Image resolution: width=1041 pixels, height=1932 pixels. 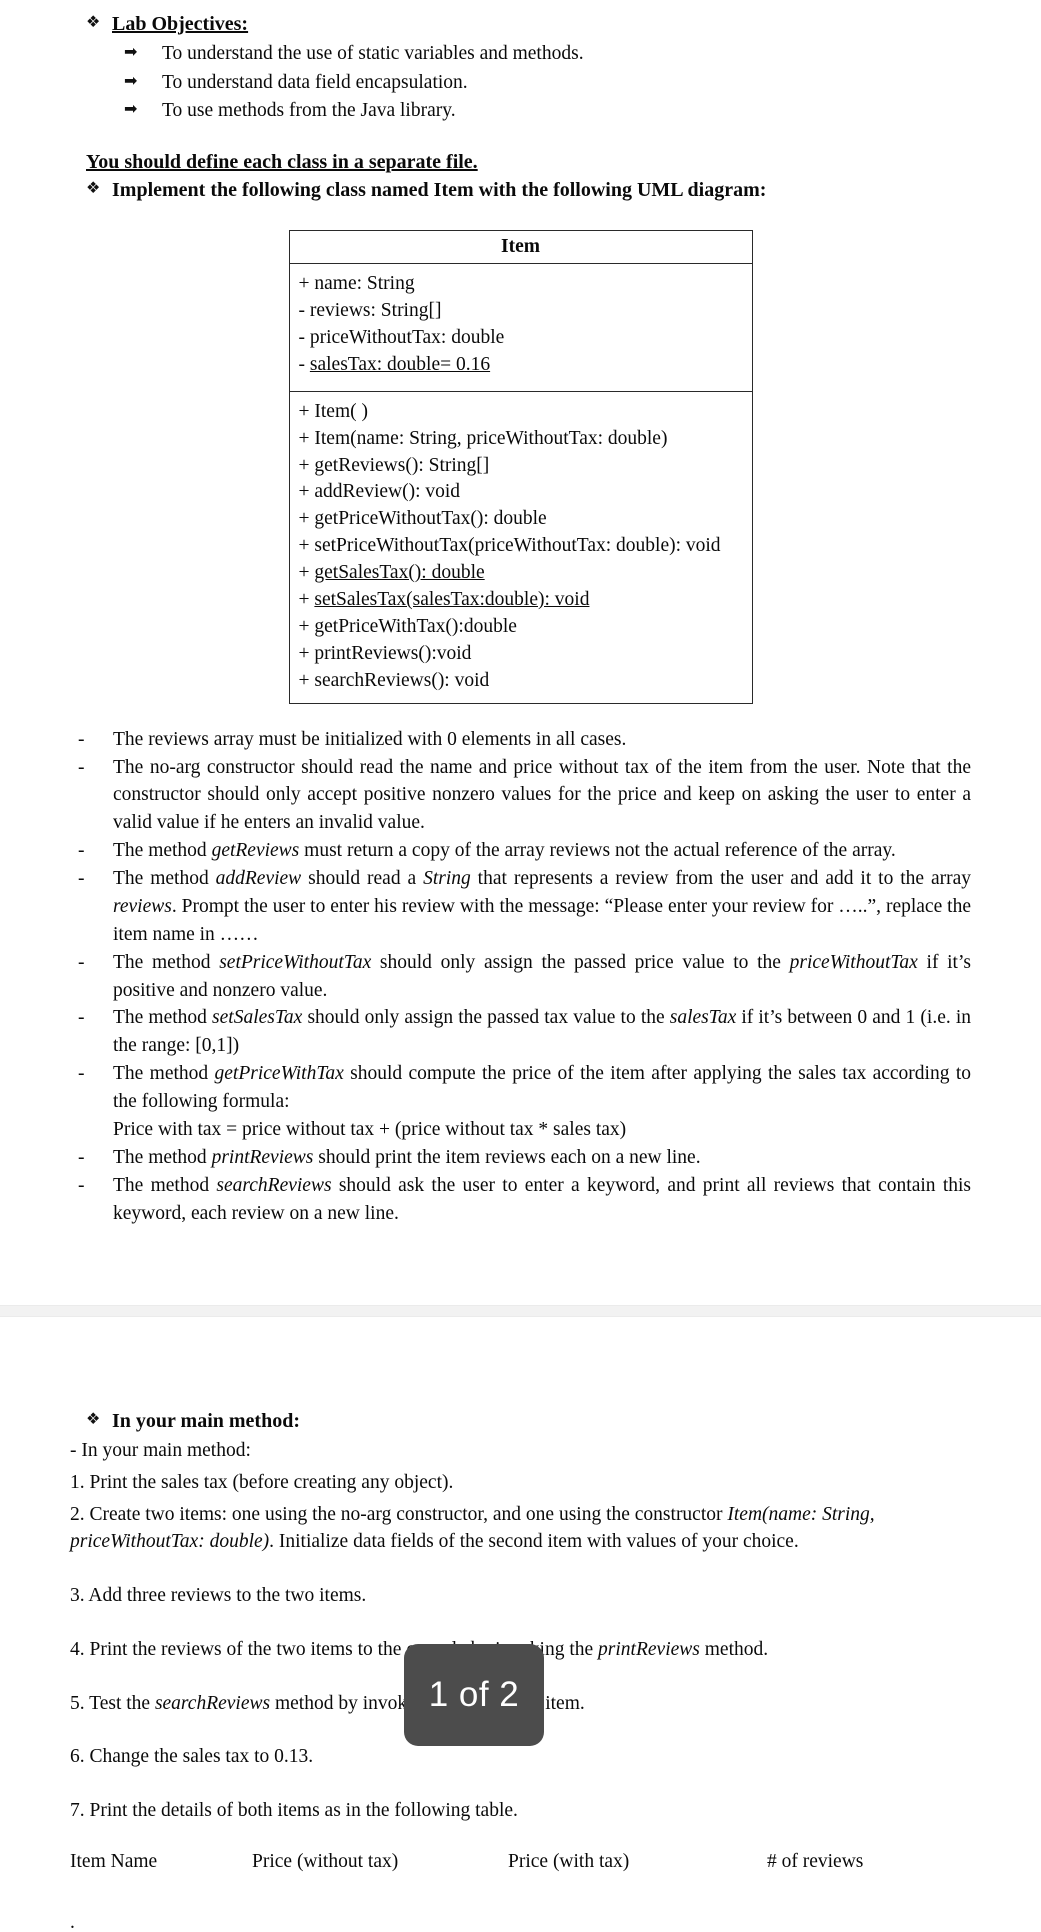 I want to click on main-method-intro-line: - In your main method:, so click(x=160, y=1451).